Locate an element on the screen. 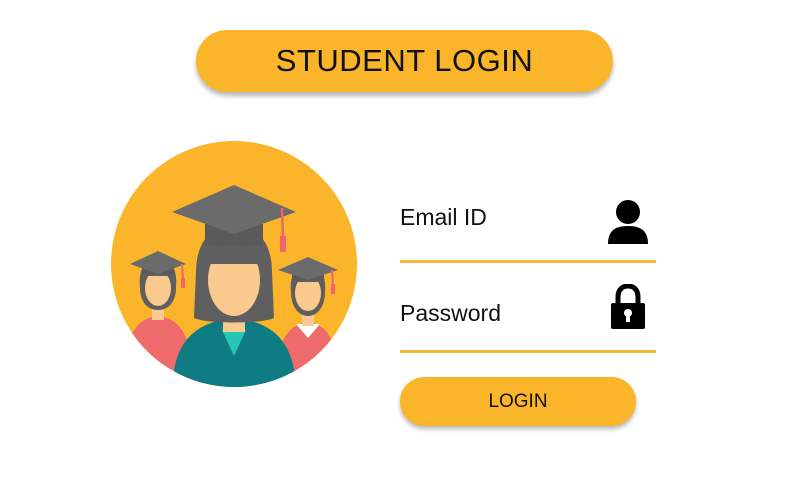  email-label: Email ID is located at coordinates (443, 217).